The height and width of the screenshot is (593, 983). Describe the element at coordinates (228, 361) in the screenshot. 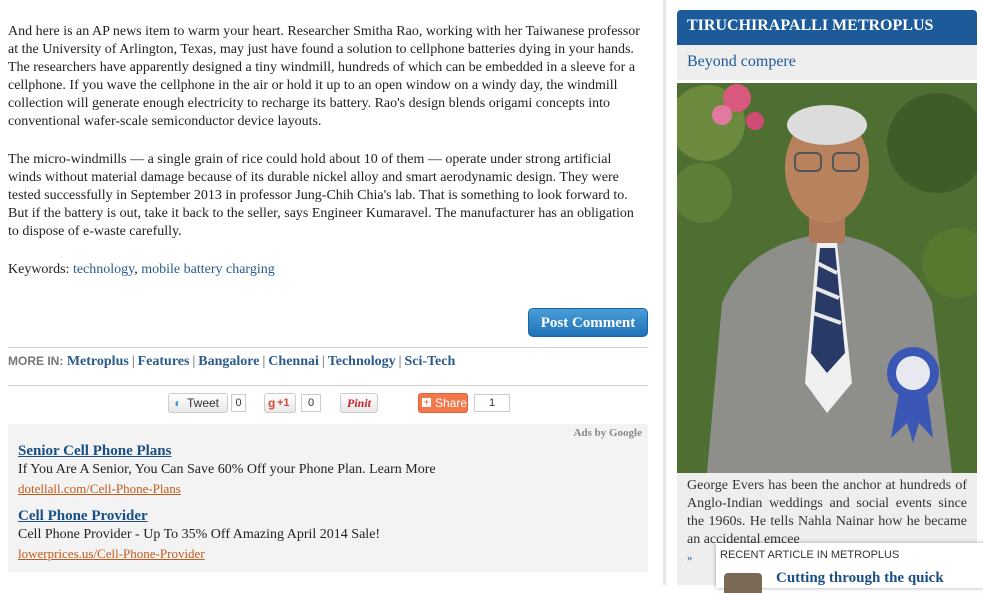

I see `more-in-link-bangalore: Bangalore` at that location.